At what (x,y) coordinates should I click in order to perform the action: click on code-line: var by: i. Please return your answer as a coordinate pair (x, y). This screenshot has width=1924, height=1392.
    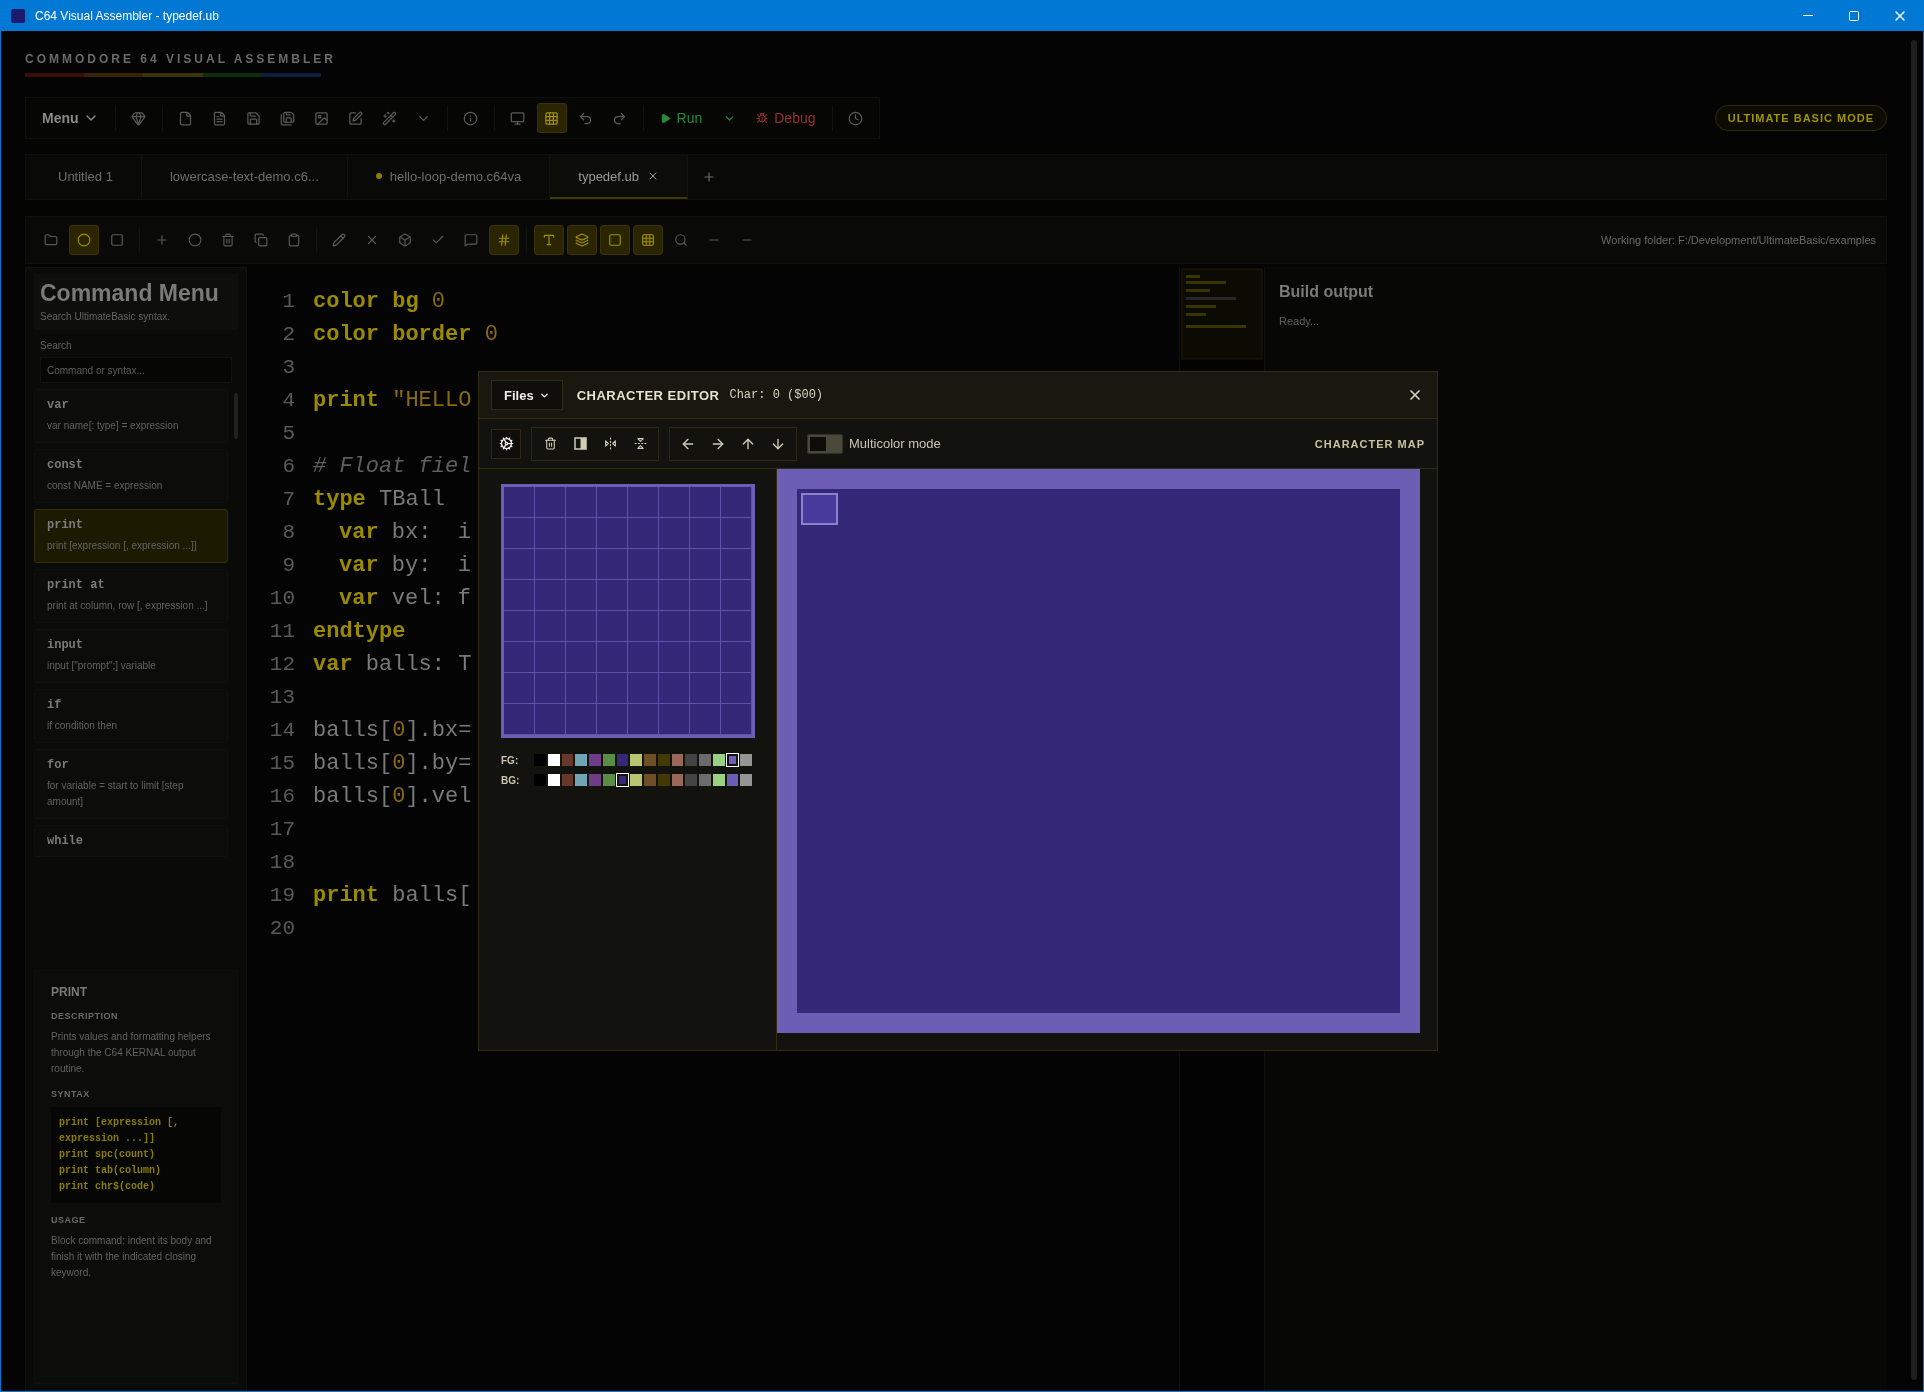
    Looking at the image, I should click on (405, 566).